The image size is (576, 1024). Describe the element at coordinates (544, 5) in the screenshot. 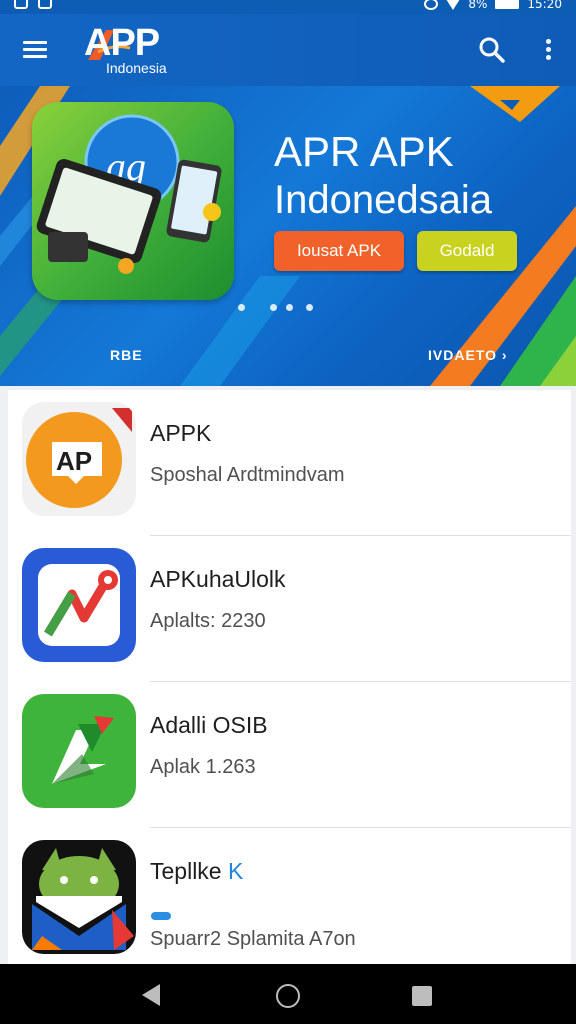

I see `clock: 15:20` at that location.